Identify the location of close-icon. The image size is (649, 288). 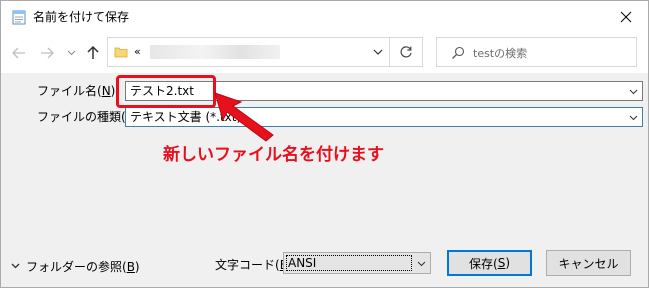
(626, 17).